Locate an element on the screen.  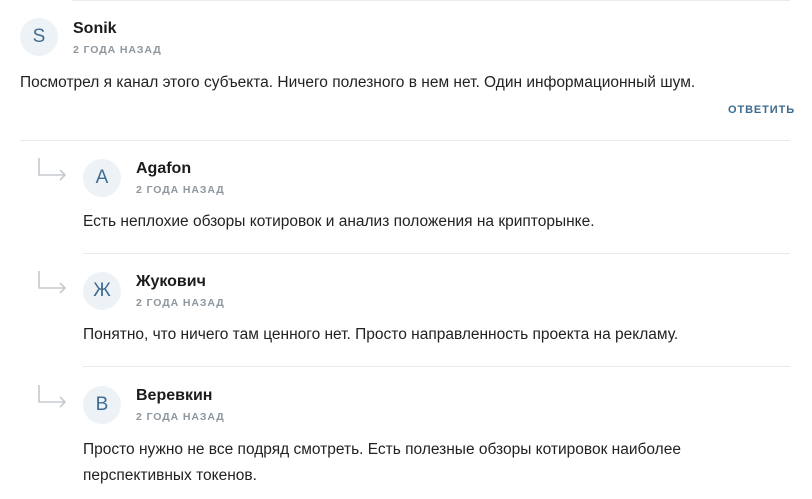
comment-author: Жукович is located at coordinates (171, 282).